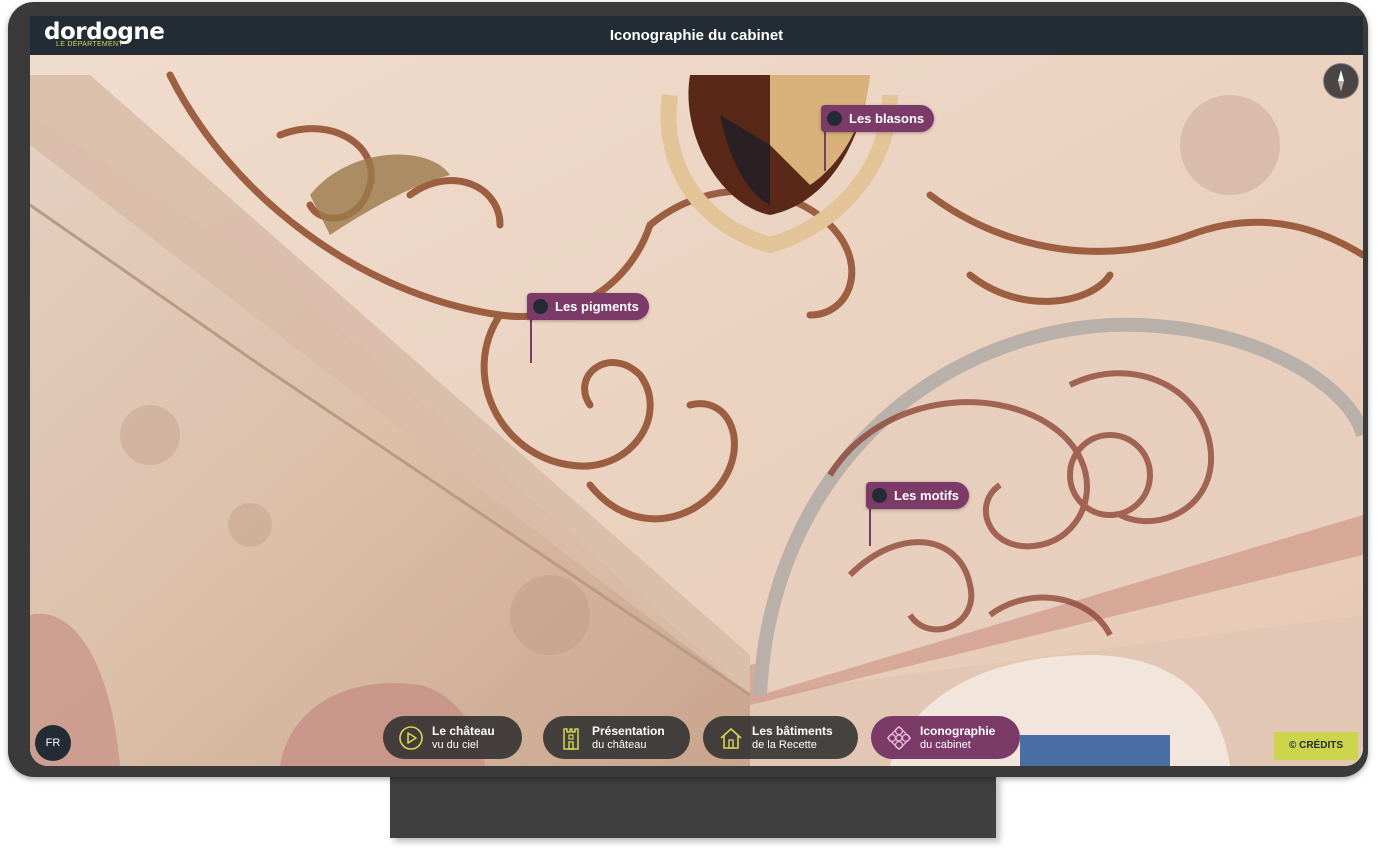  I want to click on nav-iconographie-cabinet: Iconographie du cabinet, so click(945, 737).